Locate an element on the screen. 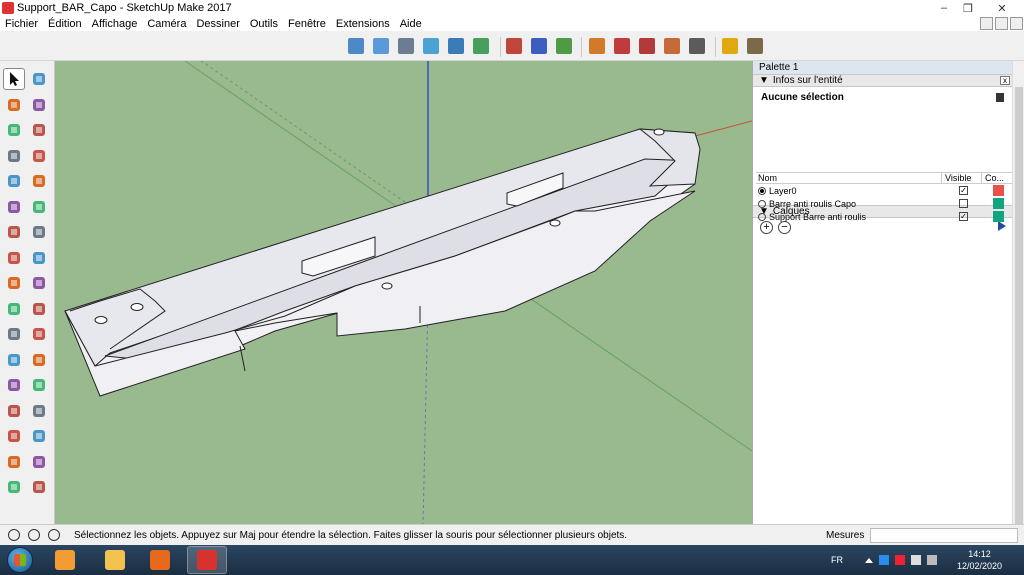 Image resolution: width=1024 pixels, height=575 pixels. scale-icon is located at coordinates (14, 309).